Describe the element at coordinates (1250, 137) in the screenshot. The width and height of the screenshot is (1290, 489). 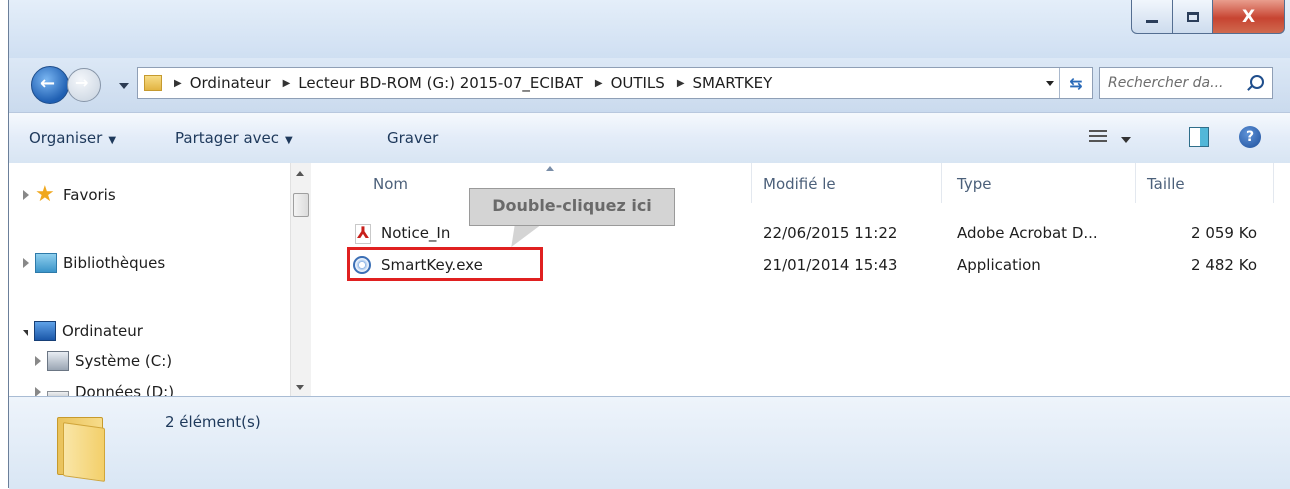
I see `help-icon: ?` at that location.